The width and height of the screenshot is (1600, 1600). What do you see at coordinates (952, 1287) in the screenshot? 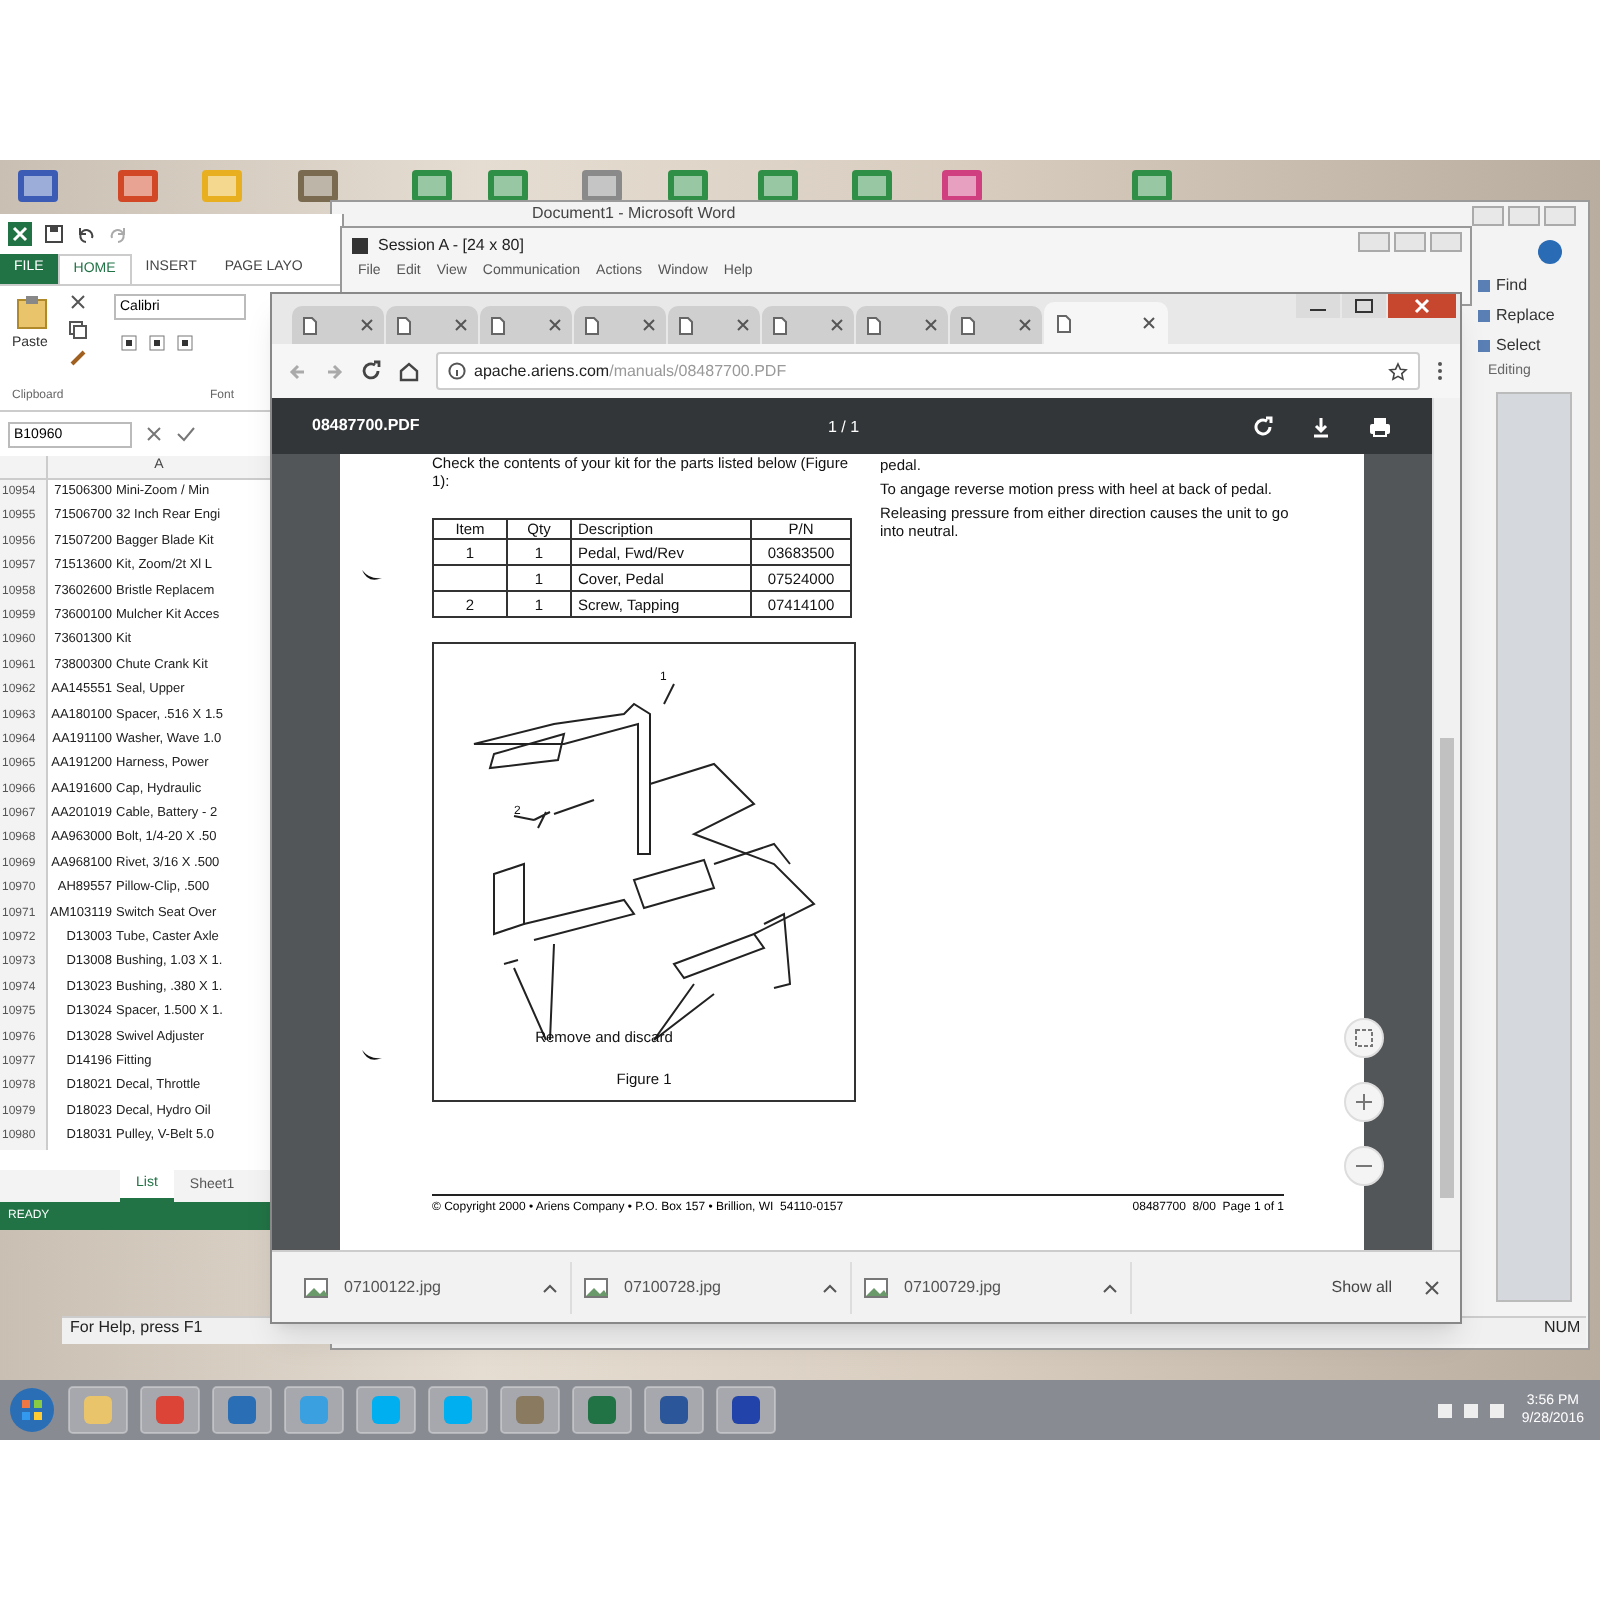
I see `file-name: 07100729.jpg` at bounding box center [952, 1287].